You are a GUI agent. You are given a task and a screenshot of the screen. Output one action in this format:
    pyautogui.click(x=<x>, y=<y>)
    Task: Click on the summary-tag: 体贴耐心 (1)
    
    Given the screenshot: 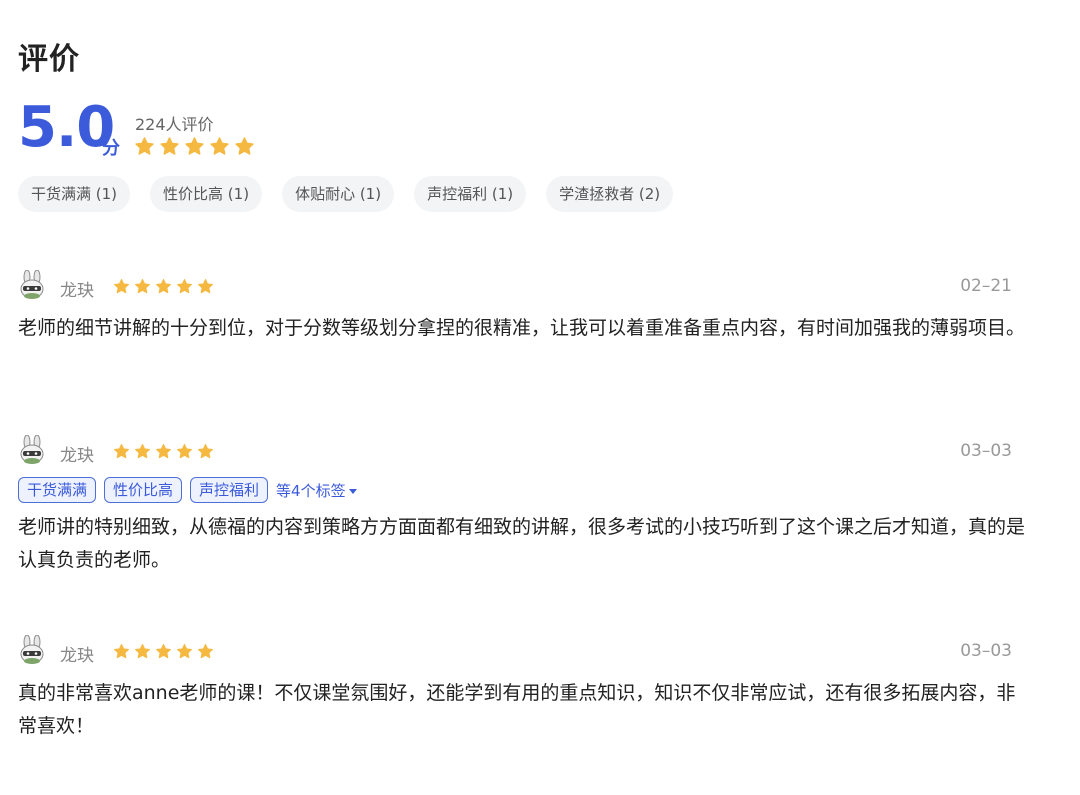 What is the action you would take?
    pyautogui.click(x=338, y=194)
    